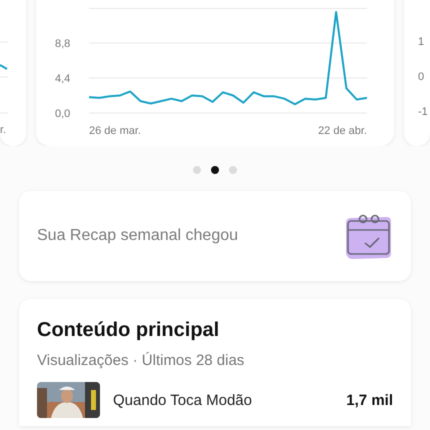  Describe the element at coordinates (62, 79) in the screenshot. I see `axis-label: 4,4` at that location.